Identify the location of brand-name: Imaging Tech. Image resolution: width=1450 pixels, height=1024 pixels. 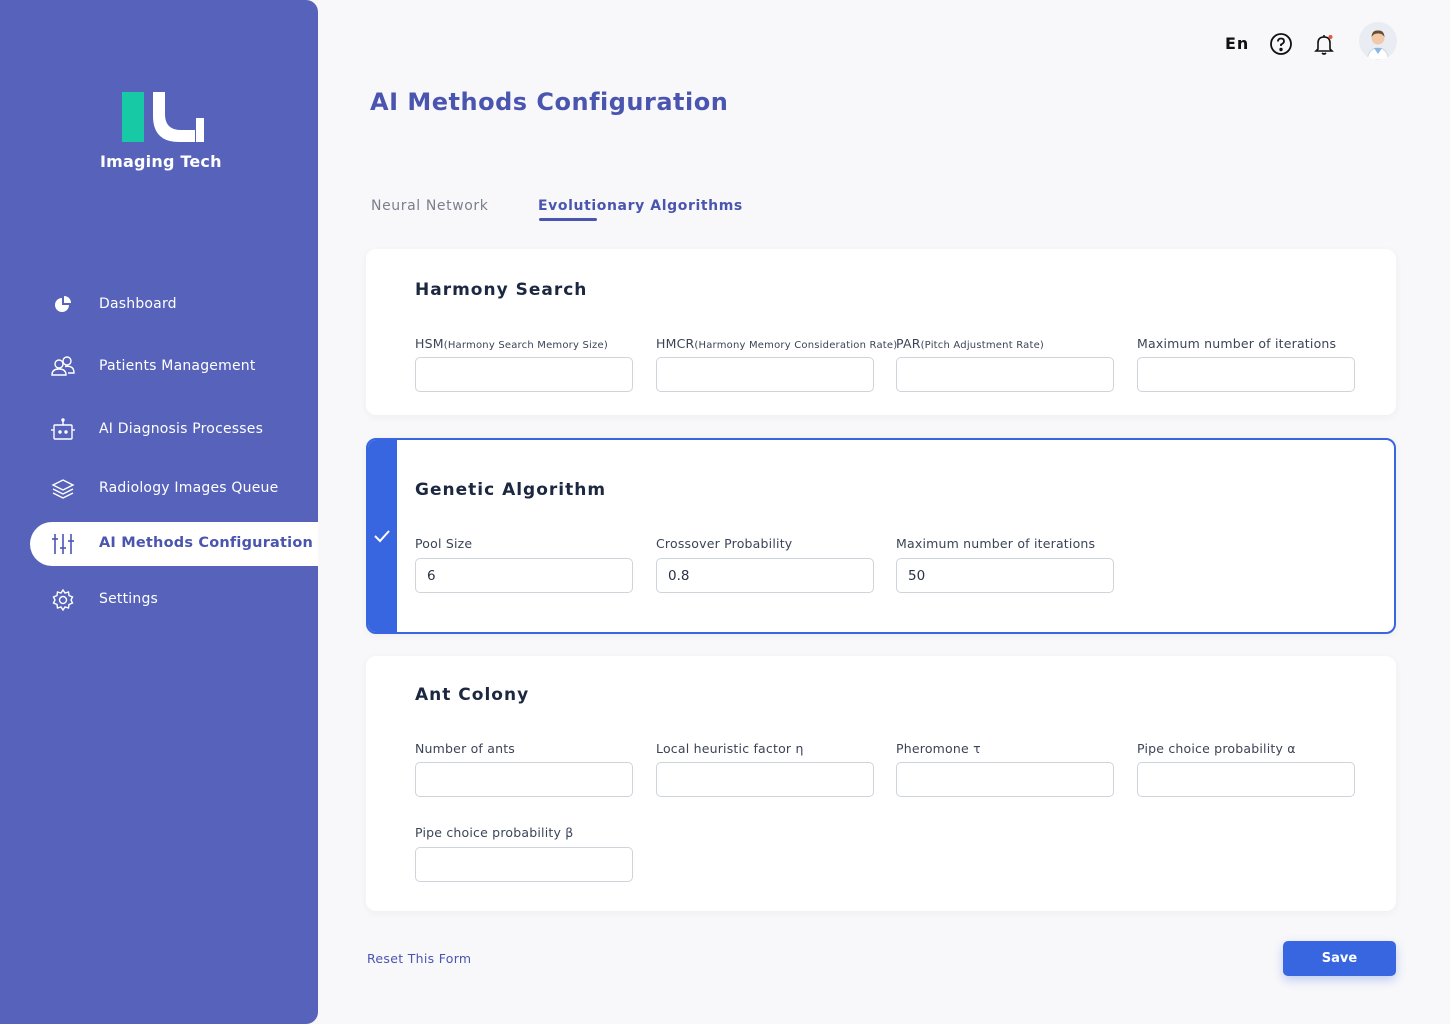
(161, 161).